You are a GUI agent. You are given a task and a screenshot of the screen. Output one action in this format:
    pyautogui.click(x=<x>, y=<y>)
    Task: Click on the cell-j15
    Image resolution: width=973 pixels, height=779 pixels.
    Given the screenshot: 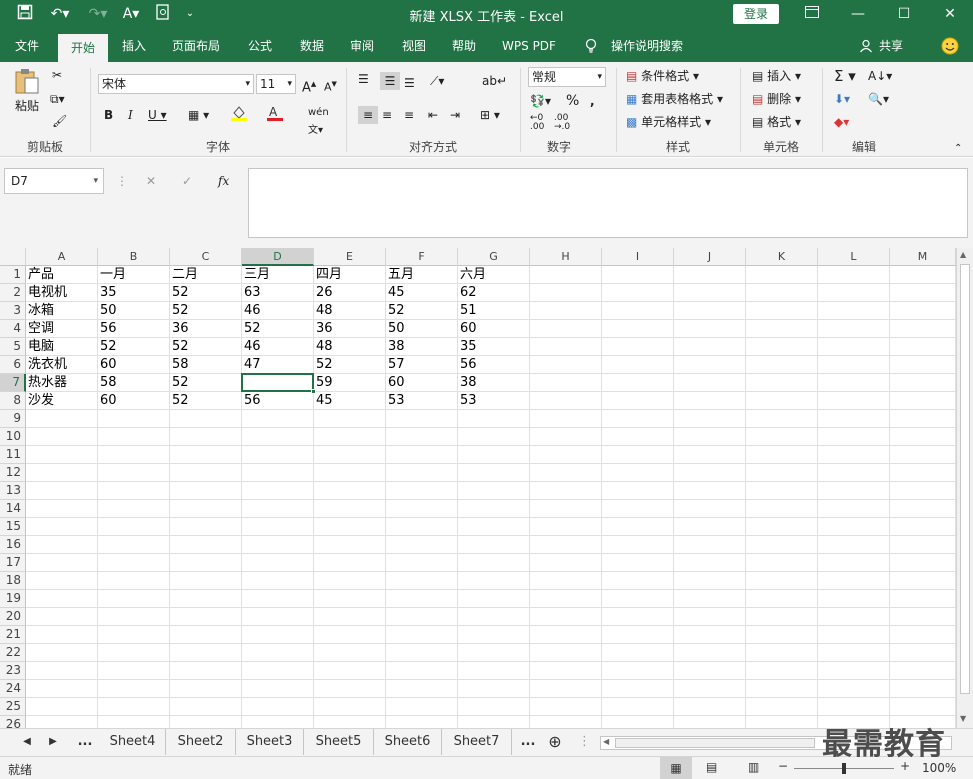 What is the action you would take?
    pyautogui.click(x=710, y=527)
    